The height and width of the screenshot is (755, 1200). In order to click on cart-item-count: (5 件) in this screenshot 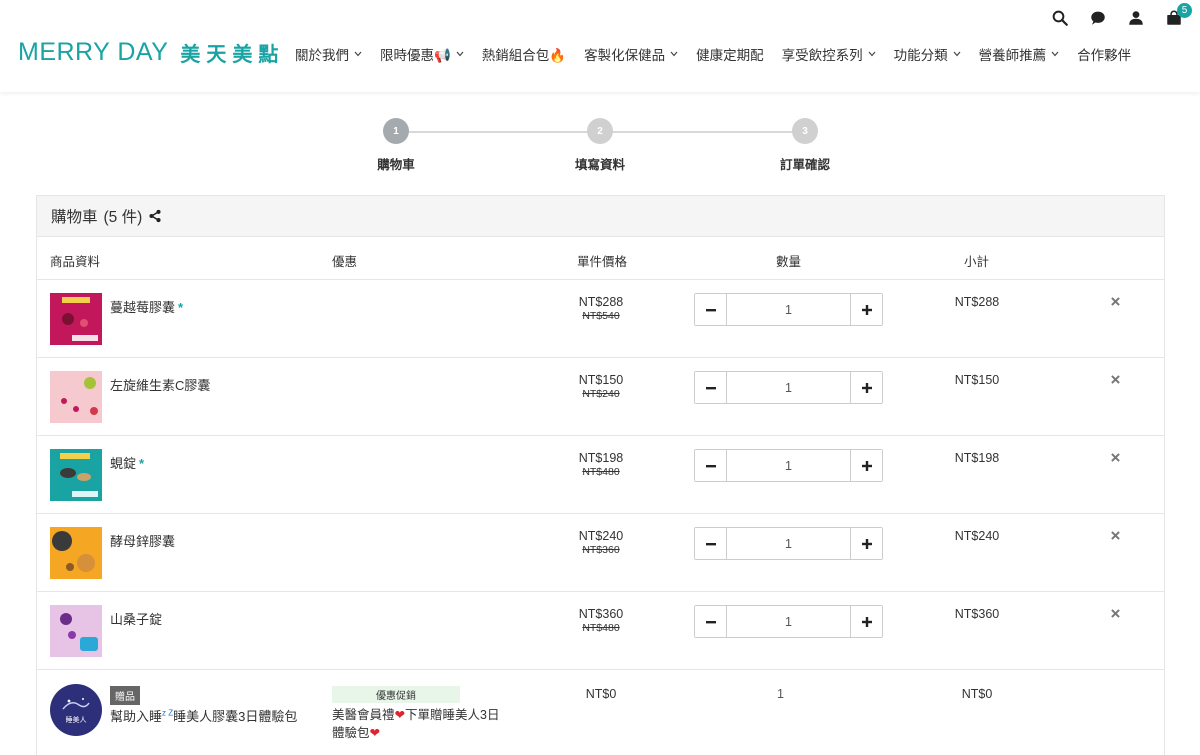, I will do `click(123, 217)`.